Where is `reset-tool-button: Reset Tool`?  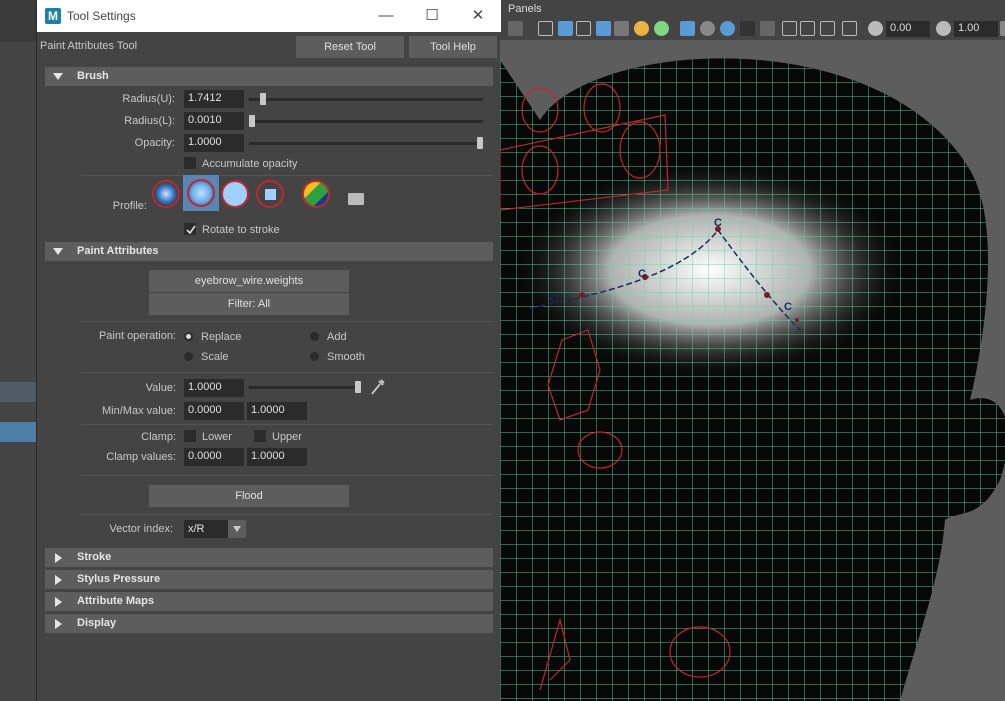 reset-tool-button: Reset Tool is located at coordinates (350, 47).